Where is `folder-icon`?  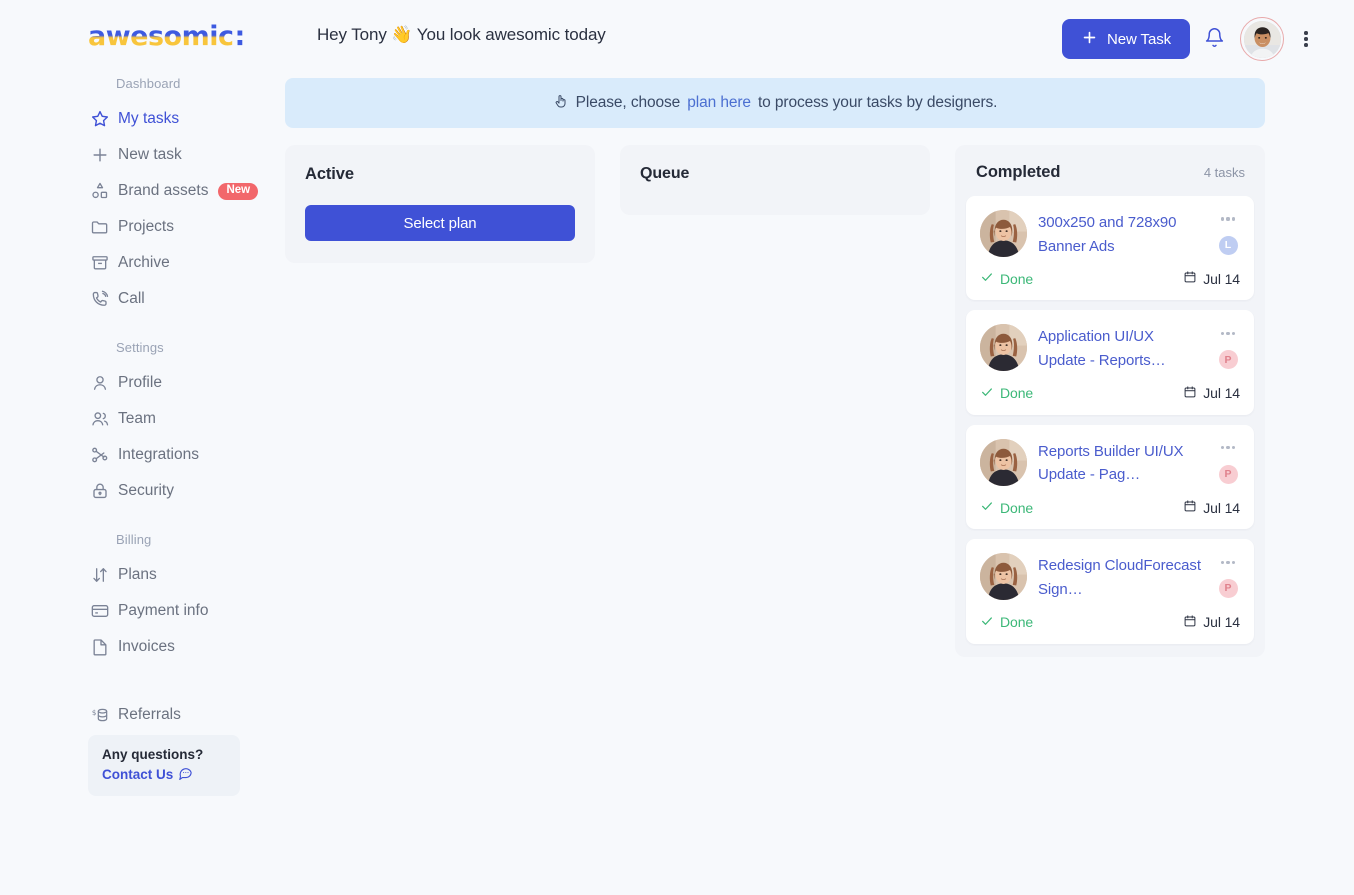
folder-icon is located at coordinates (100, 227).